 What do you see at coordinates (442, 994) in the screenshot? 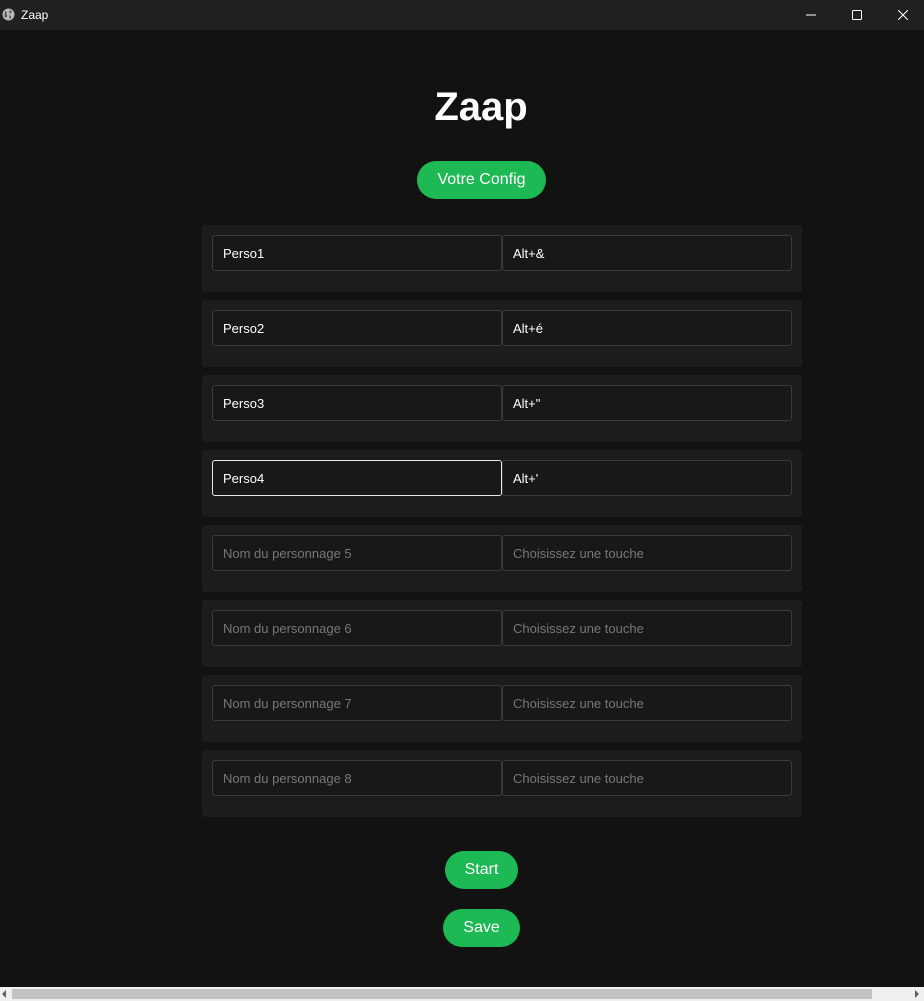
I see `scrollbar-thumb` at bounding box center [442, 994].